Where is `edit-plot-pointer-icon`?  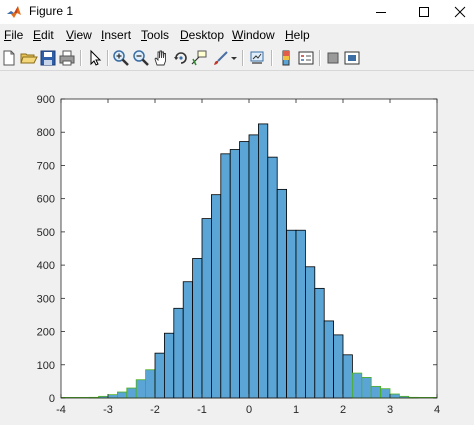
edit-plot-pointer-icon is located at coordinates (95, 58).